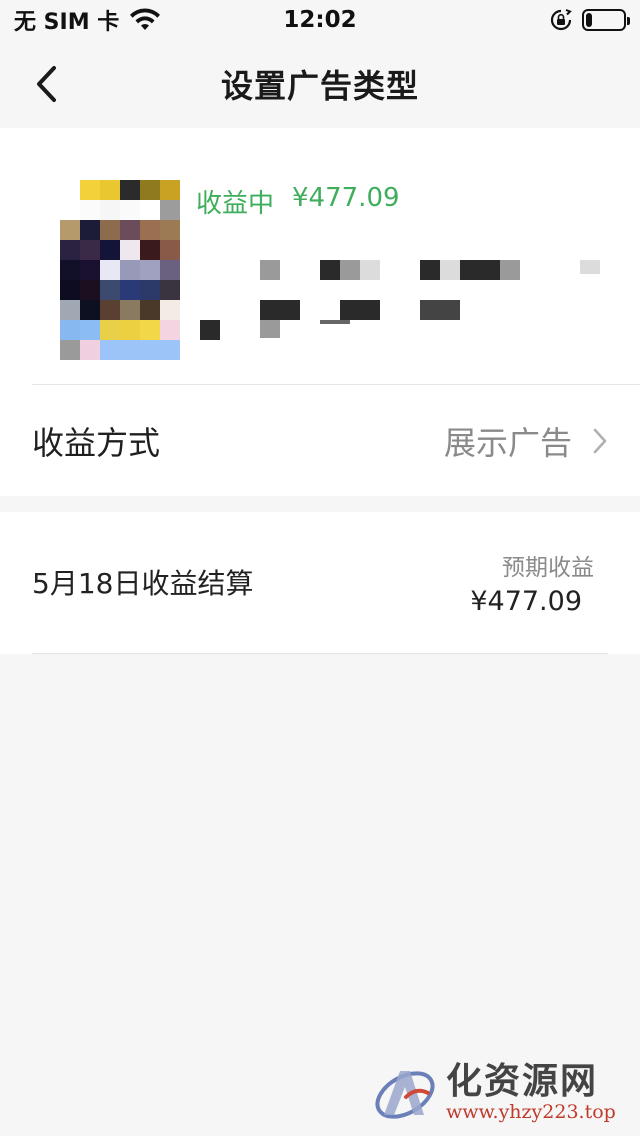  Describe the element at coordinates (606, 20) in the screenshot. I see `battery-icon` at that location.